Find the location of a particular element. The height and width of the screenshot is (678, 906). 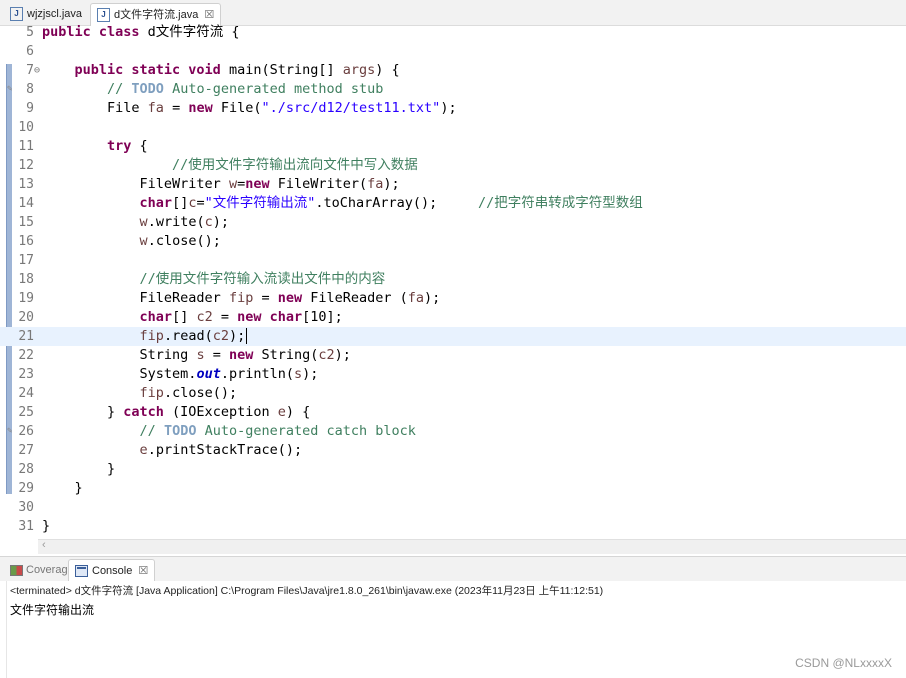

line-number: 16 is located at coordinates (26, 241).